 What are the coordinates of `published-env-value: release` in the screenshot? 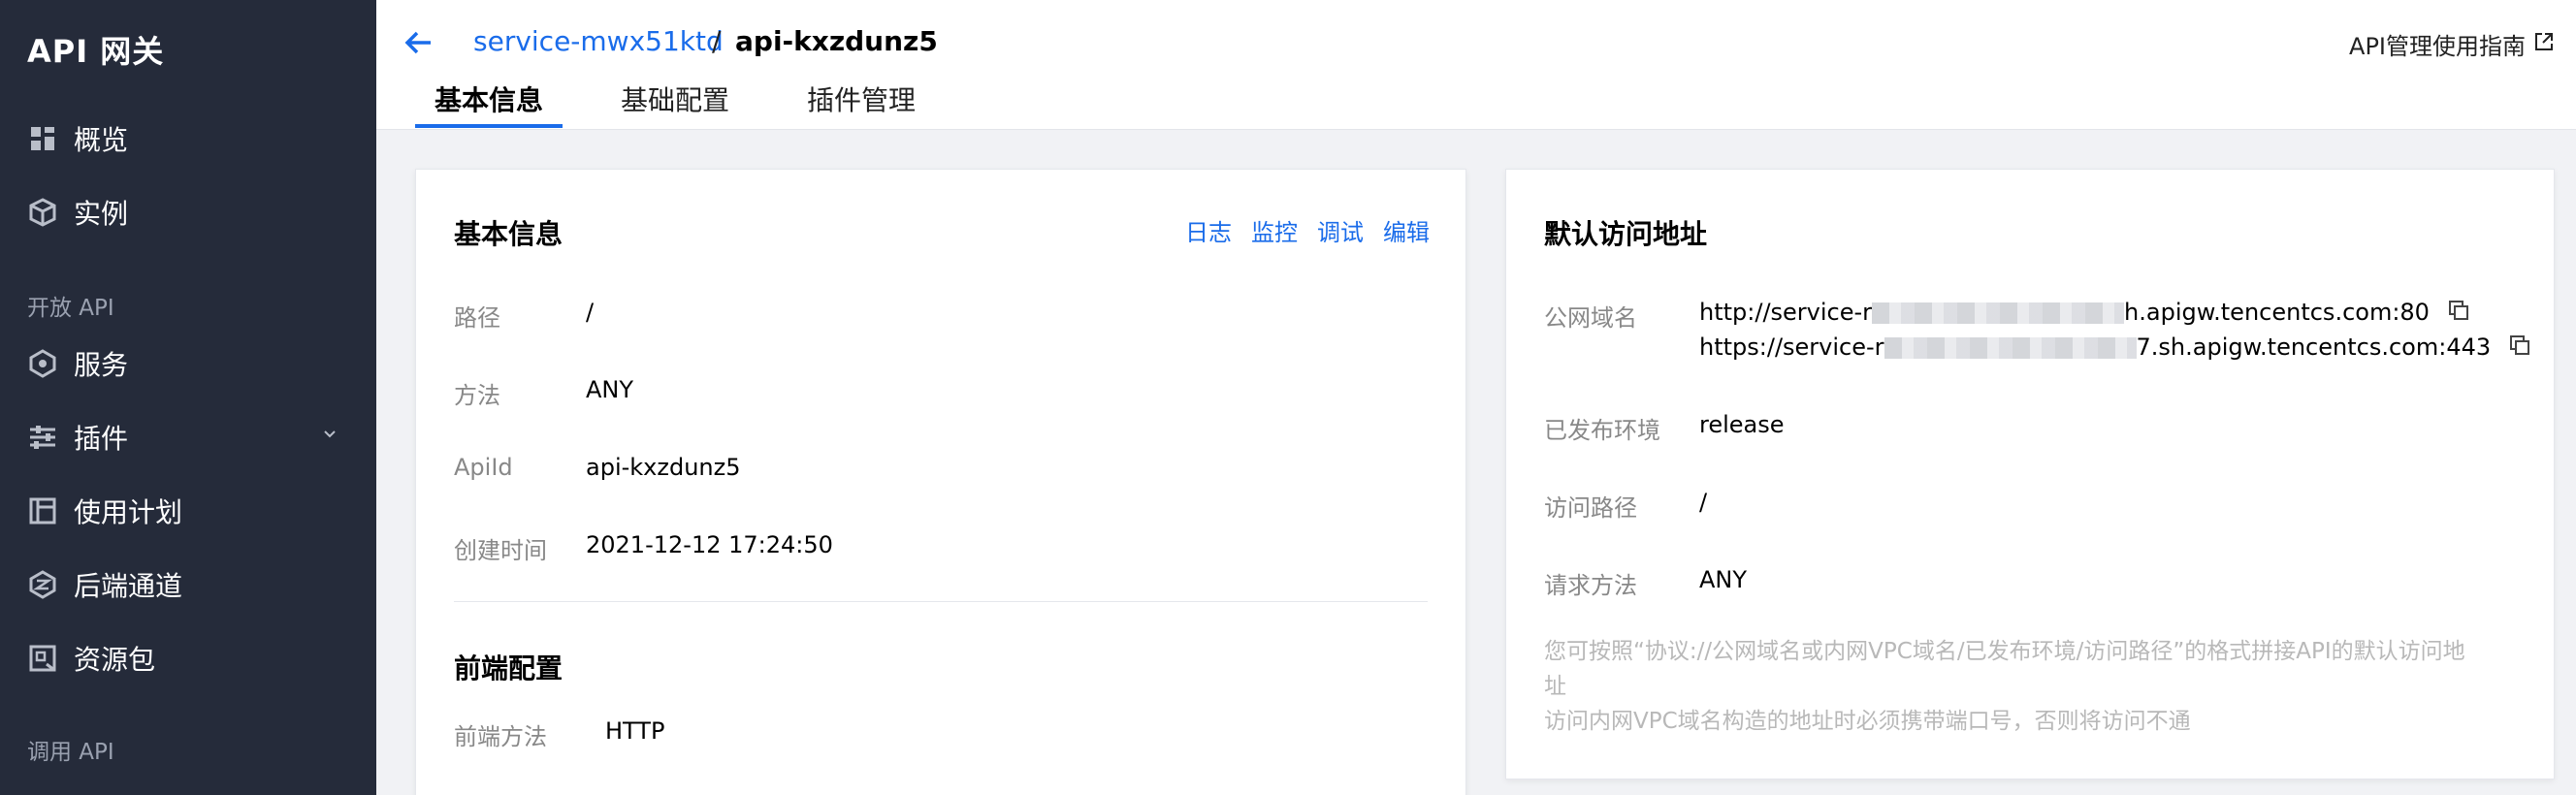 It's located at (1742, 424).